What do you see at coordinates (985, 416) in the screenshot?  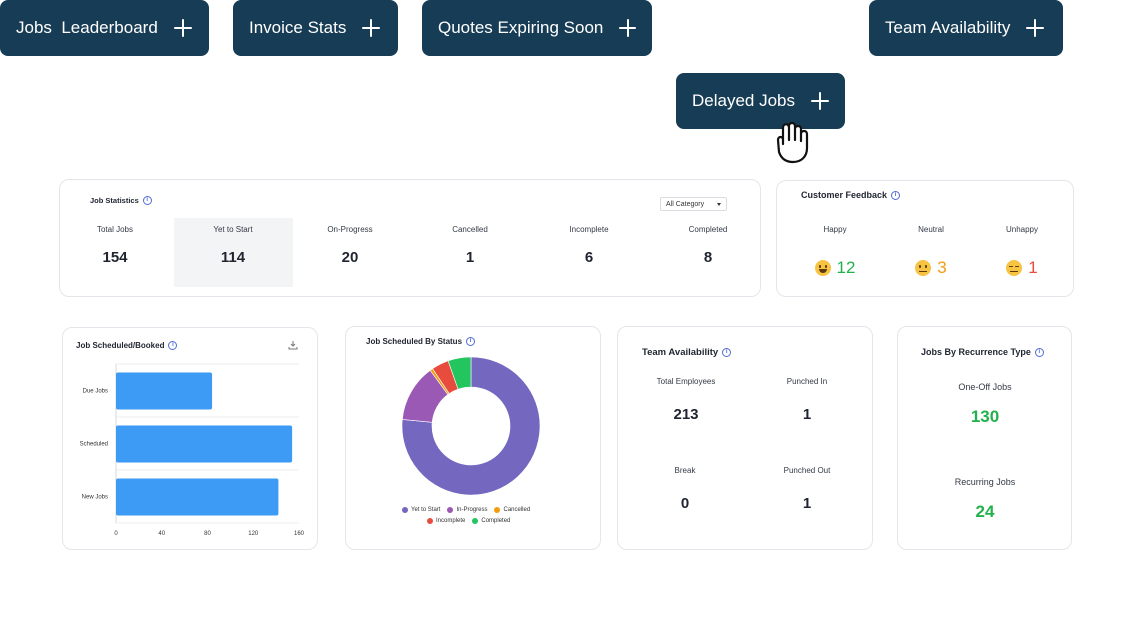 I see `recurrence-value: 130` at bounding box center [985, 416].